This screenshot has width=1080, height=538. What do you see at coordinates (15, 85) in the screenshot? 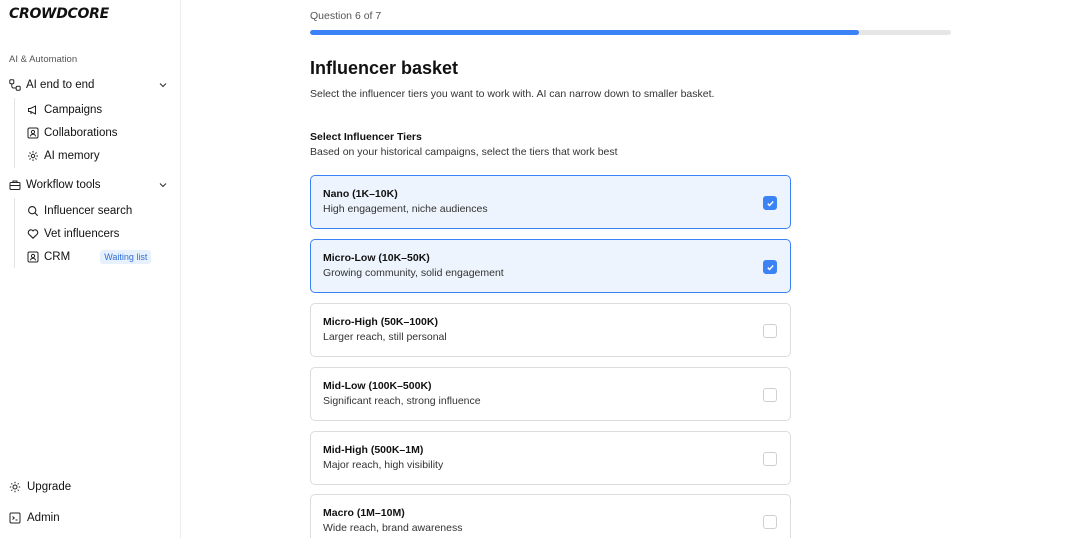
I see `workflow-icon` at bounding box center [15, 85].